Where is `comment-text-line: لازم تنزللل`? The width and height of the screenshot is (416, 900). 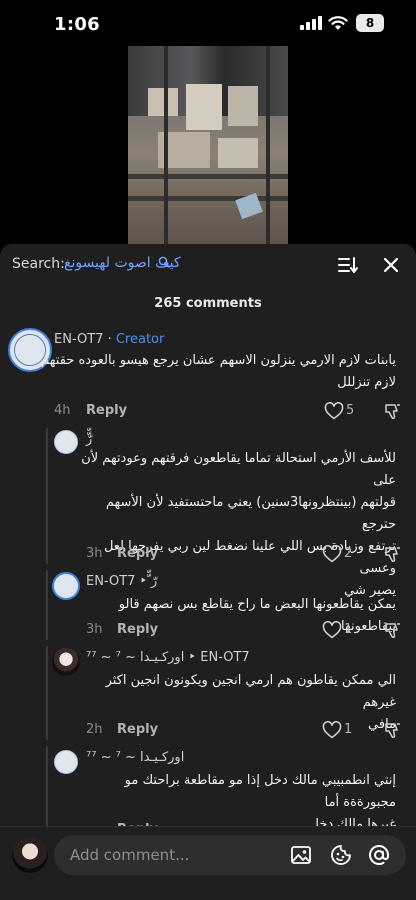 comment-text-line: لازم تنزللل is located at coordinates (366, 382).